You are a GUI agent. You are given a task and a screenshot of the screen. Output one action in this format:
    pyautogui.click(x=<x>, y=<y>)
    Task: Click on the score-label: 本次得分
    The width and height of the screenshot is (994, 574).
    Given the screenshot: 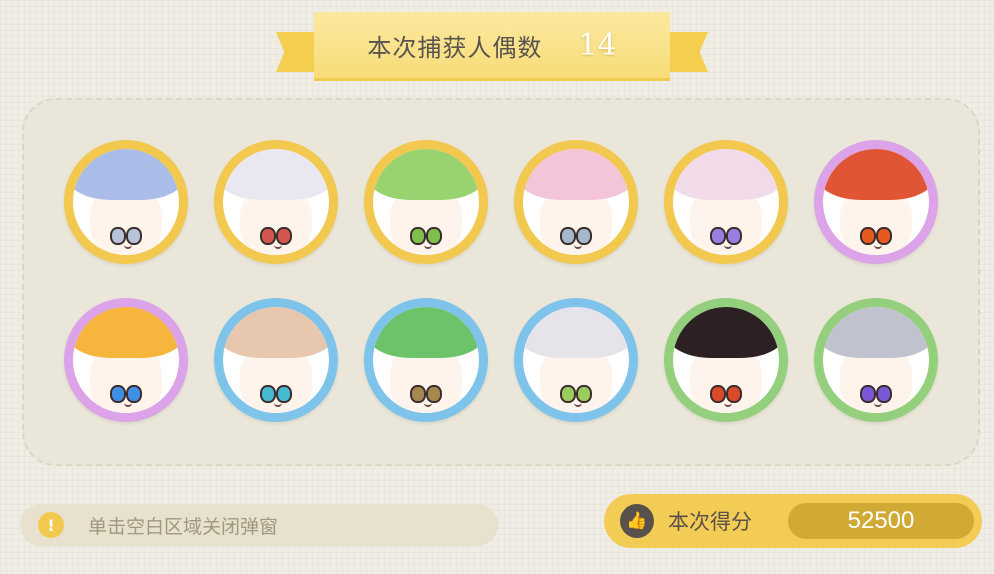 What is the action you would take?
    pyautogui.click(x=710, y=522)
    